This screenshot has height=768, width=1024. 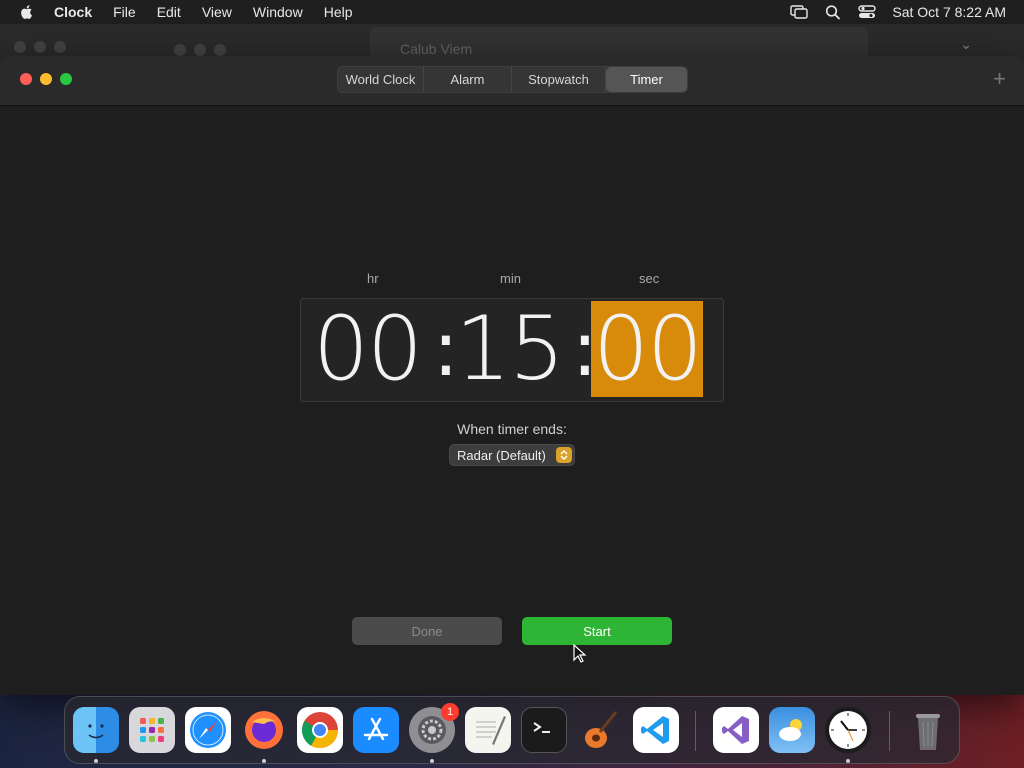 What do you see at coordinates (264, 730) in the screenshot?
I see `firefox-icon` at bounding box center [264, 730].